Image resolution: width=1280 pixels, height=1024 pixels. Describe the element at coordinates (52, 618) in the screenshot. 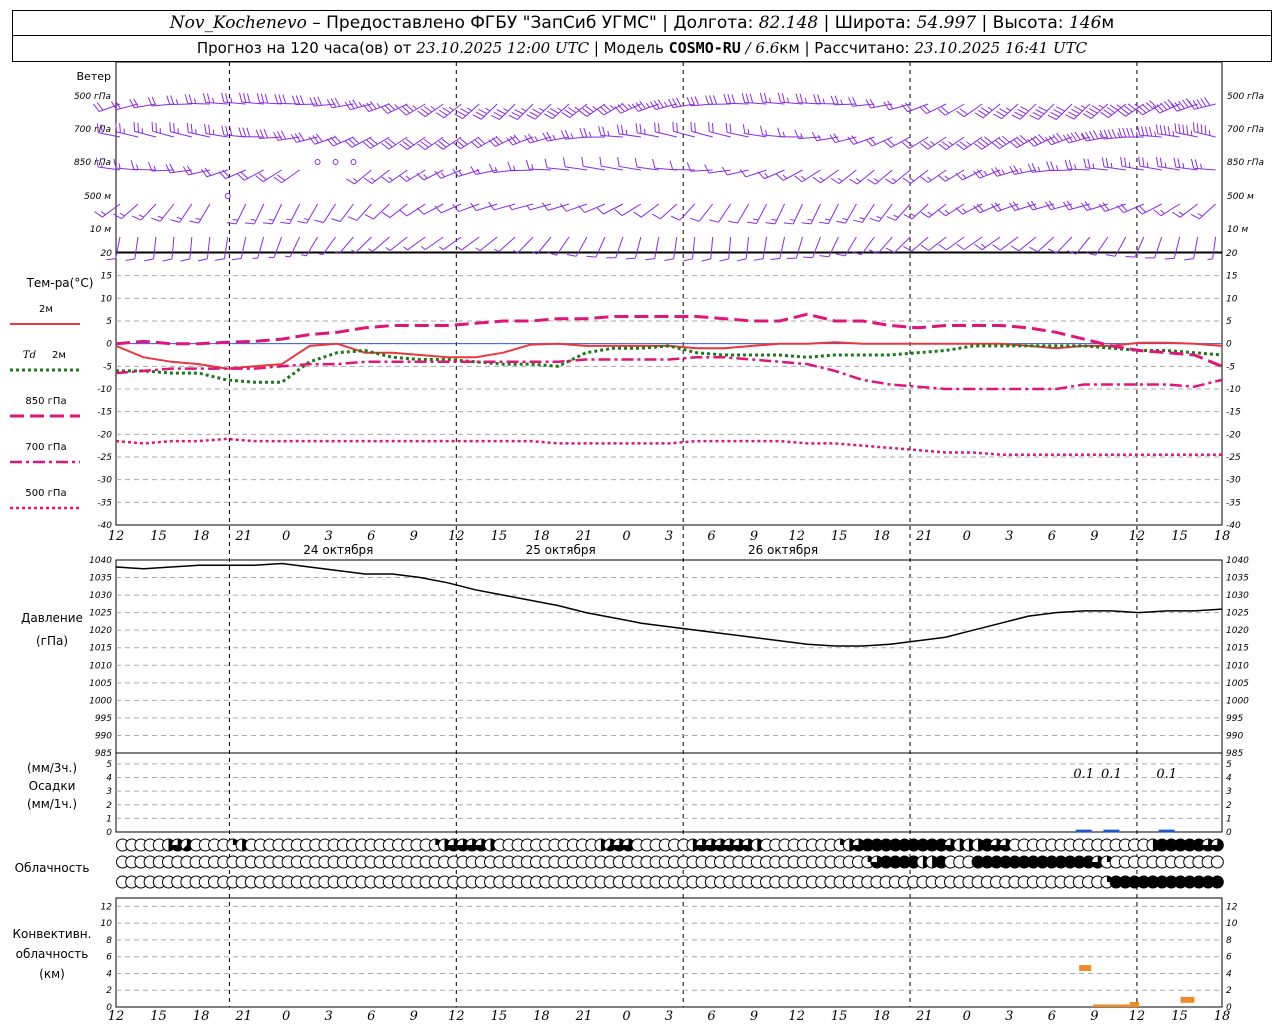

I see `pressure-title: Давление` at that location.